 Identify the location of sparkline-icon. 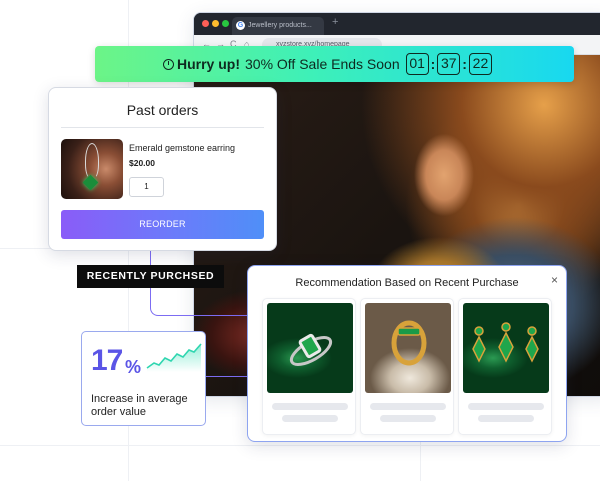
(174, 357).